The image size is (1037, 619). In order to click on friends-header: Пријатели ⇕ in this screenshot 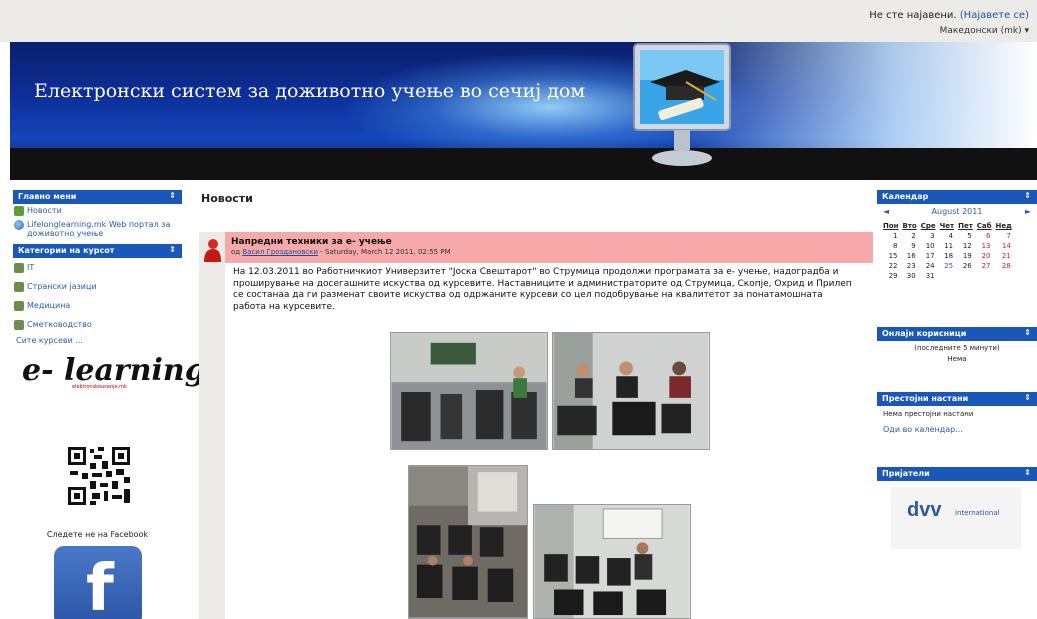, I will do `click(957, 474)`.